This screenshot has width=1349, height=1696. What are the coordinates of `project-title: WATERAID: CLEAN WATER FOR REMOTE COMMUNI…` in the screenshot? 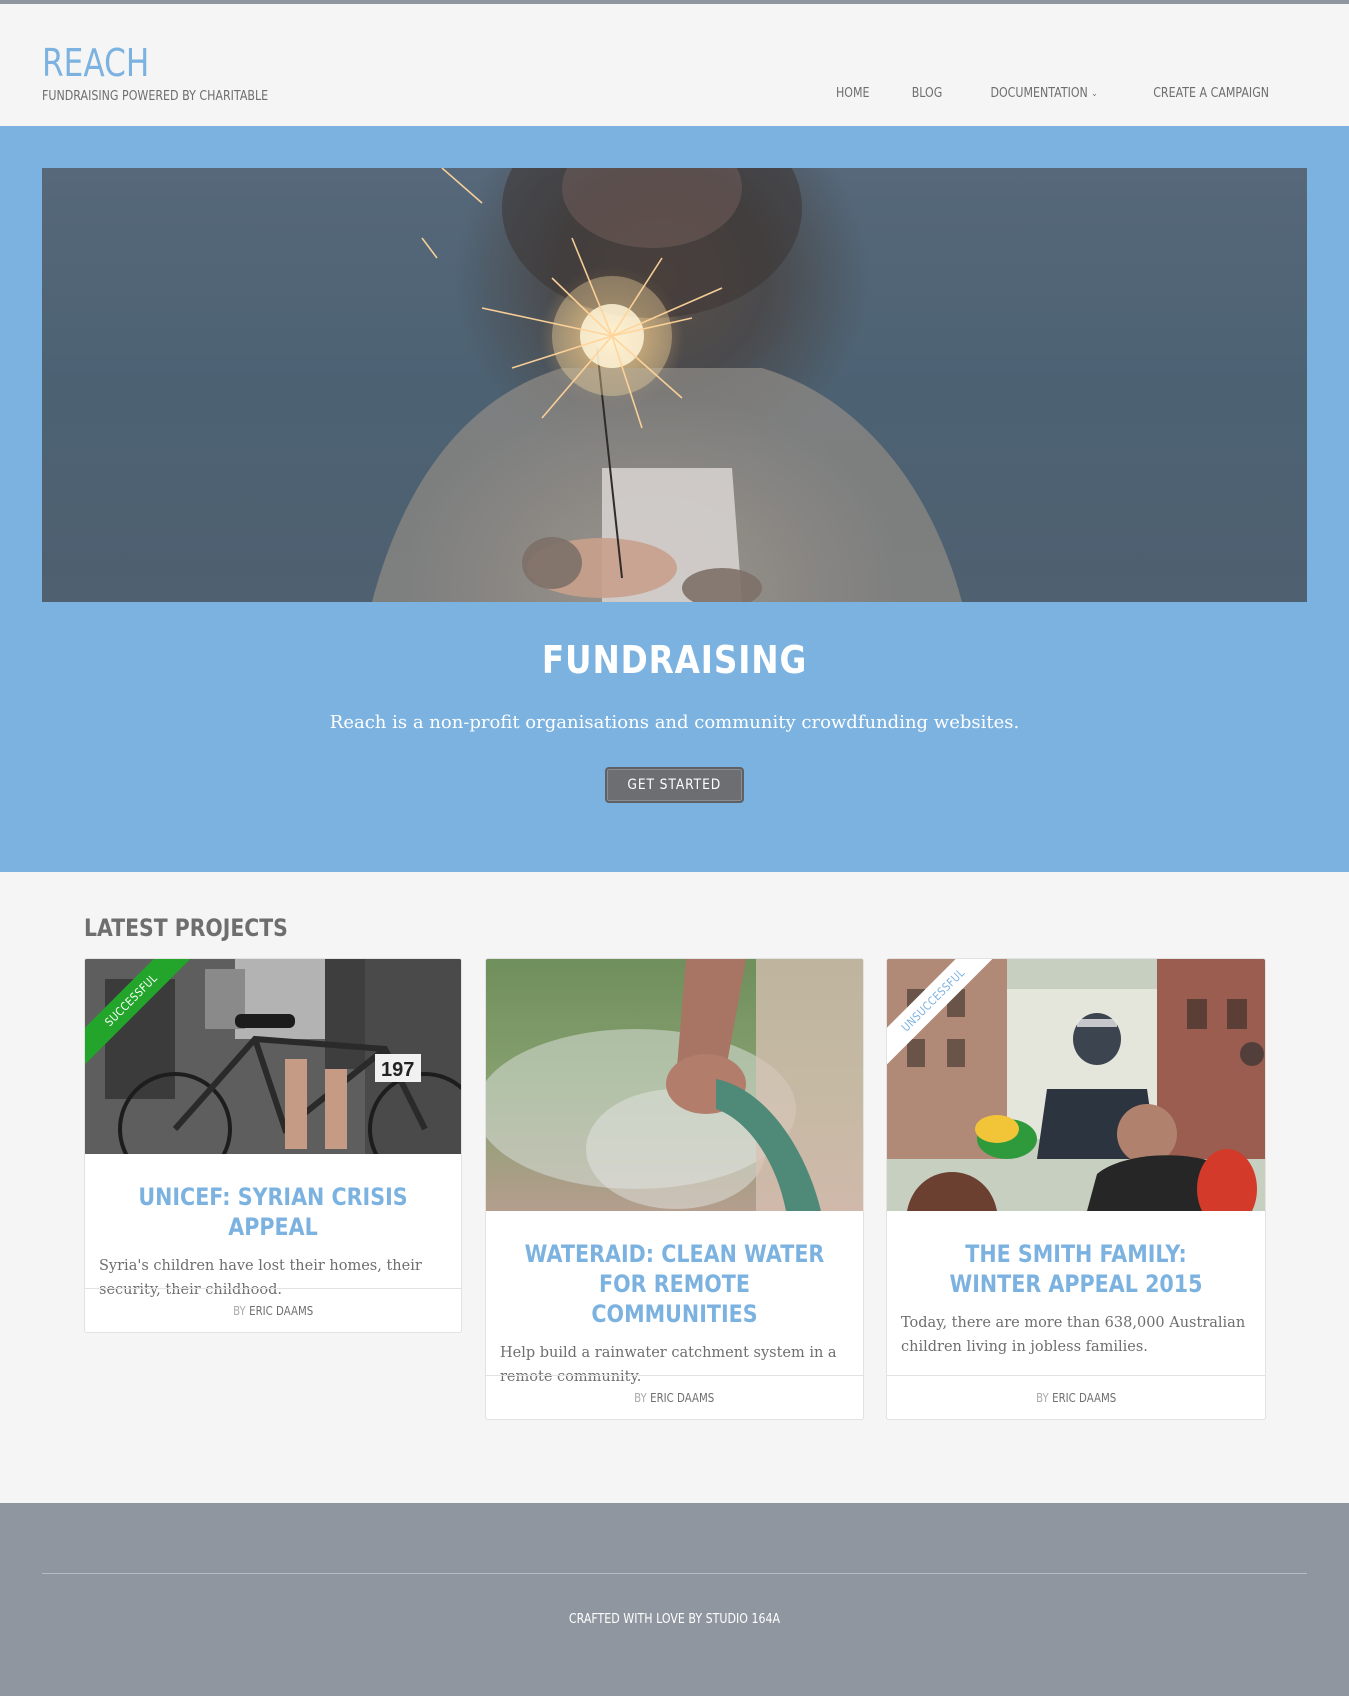 It's located at (674, 1284).